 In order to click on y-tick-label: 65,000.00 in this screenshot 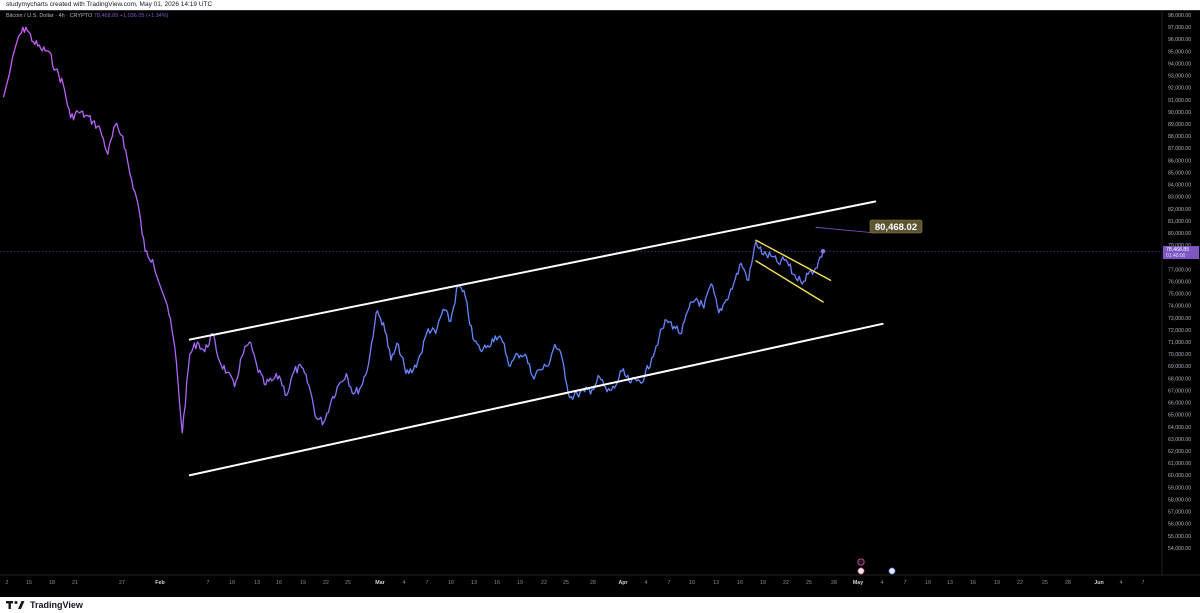, I will do `click(1179, 416)`.